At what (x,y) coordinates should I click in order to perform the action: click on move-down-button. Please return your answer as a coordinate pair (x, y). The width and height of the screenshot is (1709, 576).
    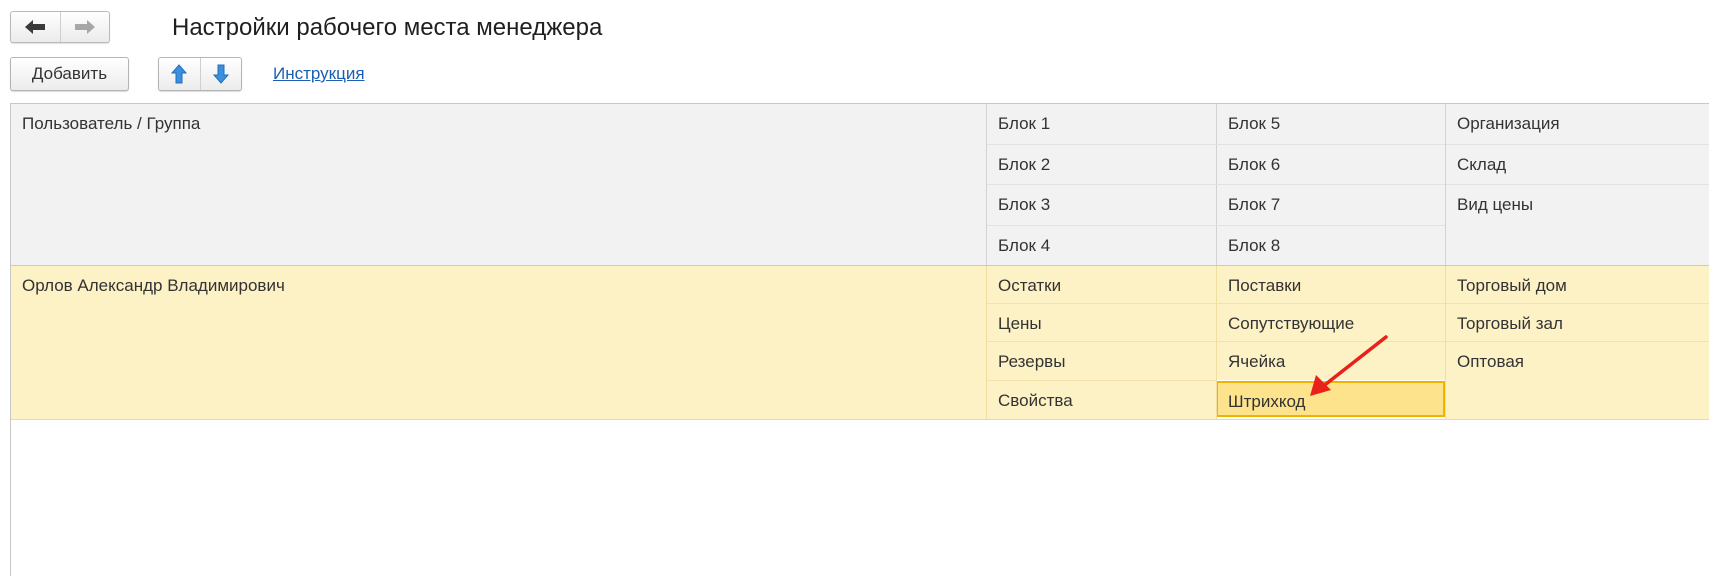
    Looking at the image, I should click on (220, 74).